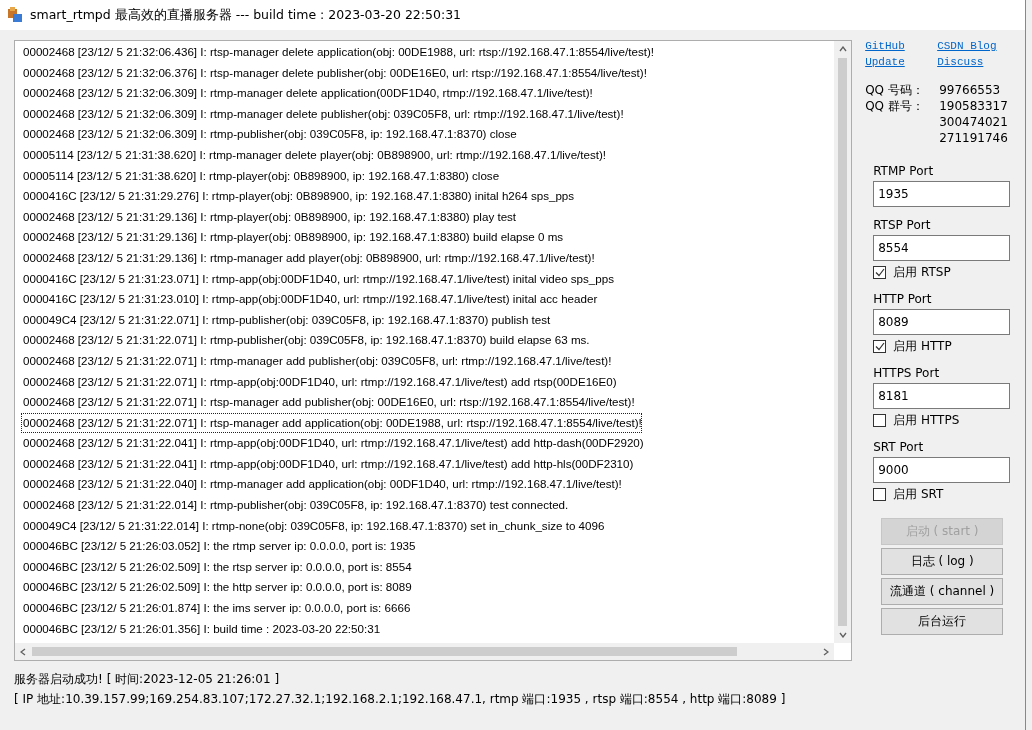 This screenshot has height=730, width=1032. What do you see at coordinates (269, 134) in the screenshot?
I see `log-line: 00002468 [23/12/ 5 21:32:06.309] I: rtmp-publisher(obj: 039C05F8, ip: 192.168.47.1:8370) close` at bounding box center [269, 134].